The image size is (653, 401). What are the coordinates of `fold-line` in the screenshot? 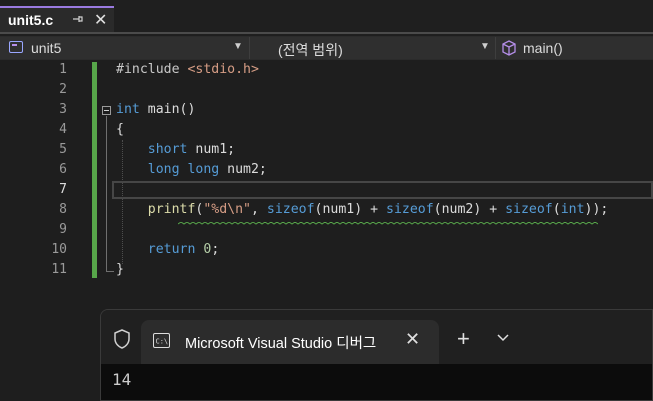 It's located at (106, 194).